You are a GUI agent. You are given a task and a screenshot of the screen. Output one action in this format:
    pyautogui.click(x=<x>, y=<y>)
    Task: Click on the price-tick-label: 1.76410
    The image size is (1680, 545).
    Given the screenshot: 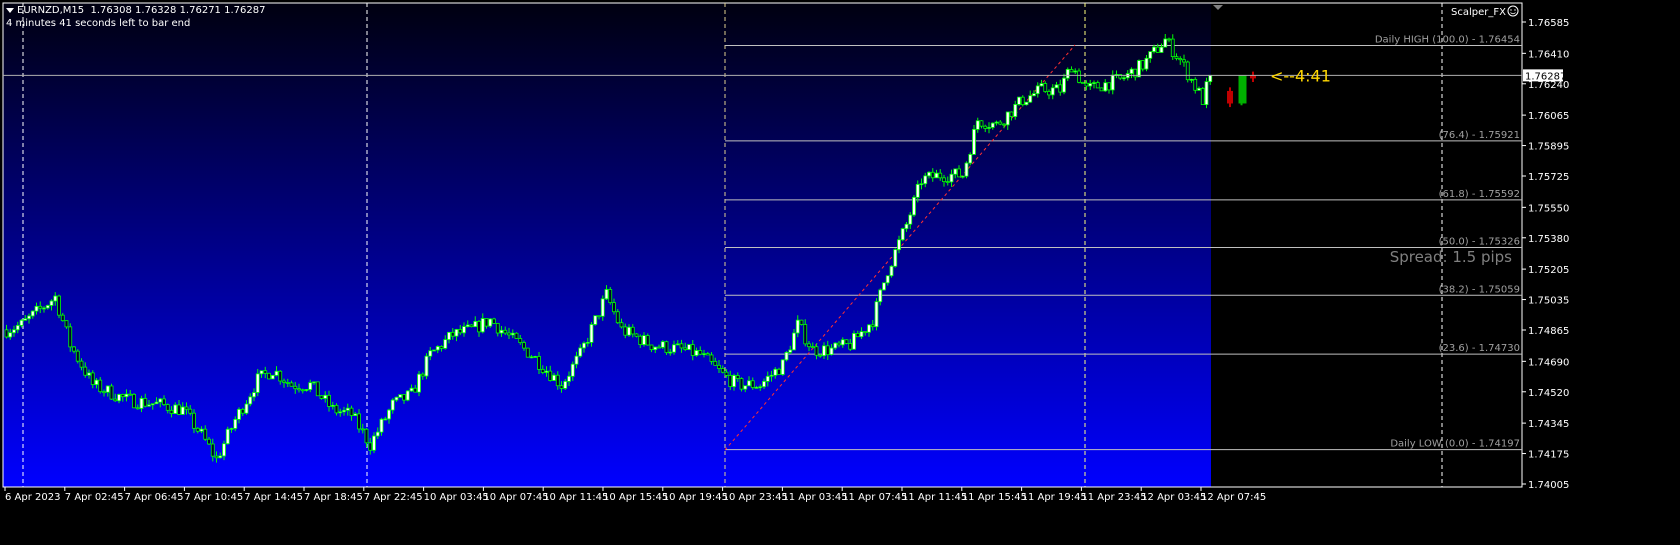 What is the action you would take?
    pyautogui.click(x=1548, y=54)
    